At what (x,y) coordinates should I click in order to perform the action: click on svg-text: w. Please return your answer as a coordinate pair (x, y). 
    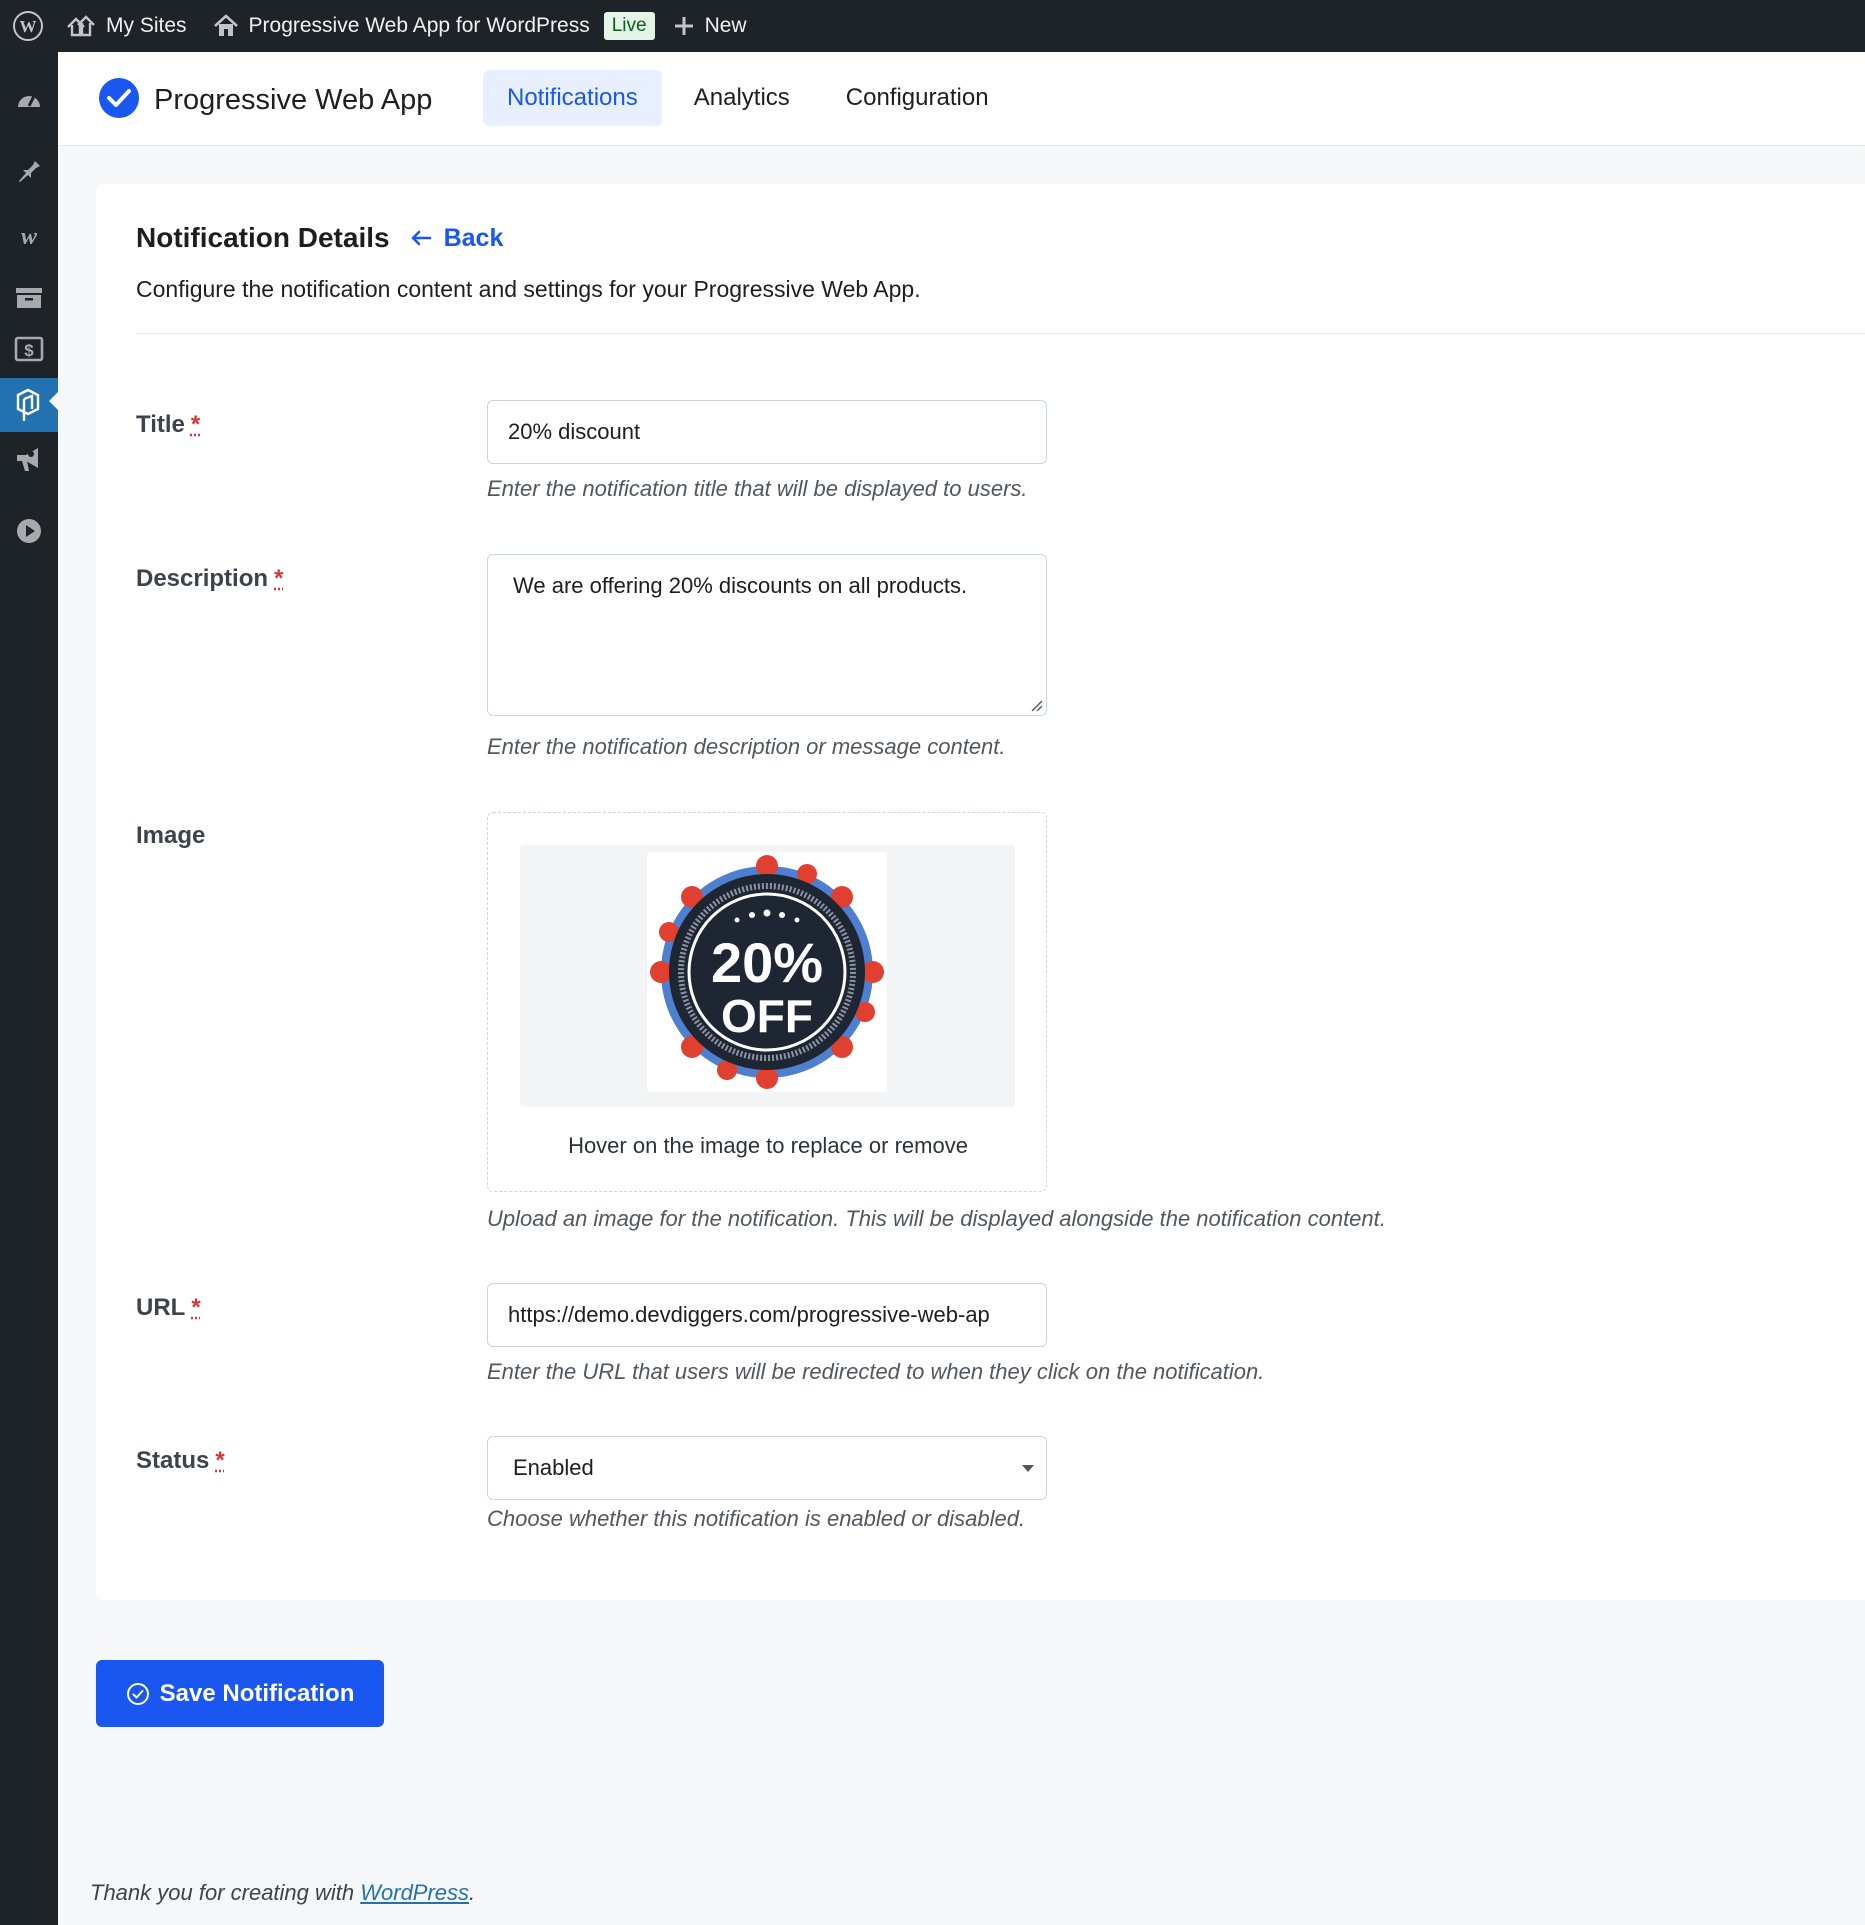
    Looking at the image, I should click on (29, 237).